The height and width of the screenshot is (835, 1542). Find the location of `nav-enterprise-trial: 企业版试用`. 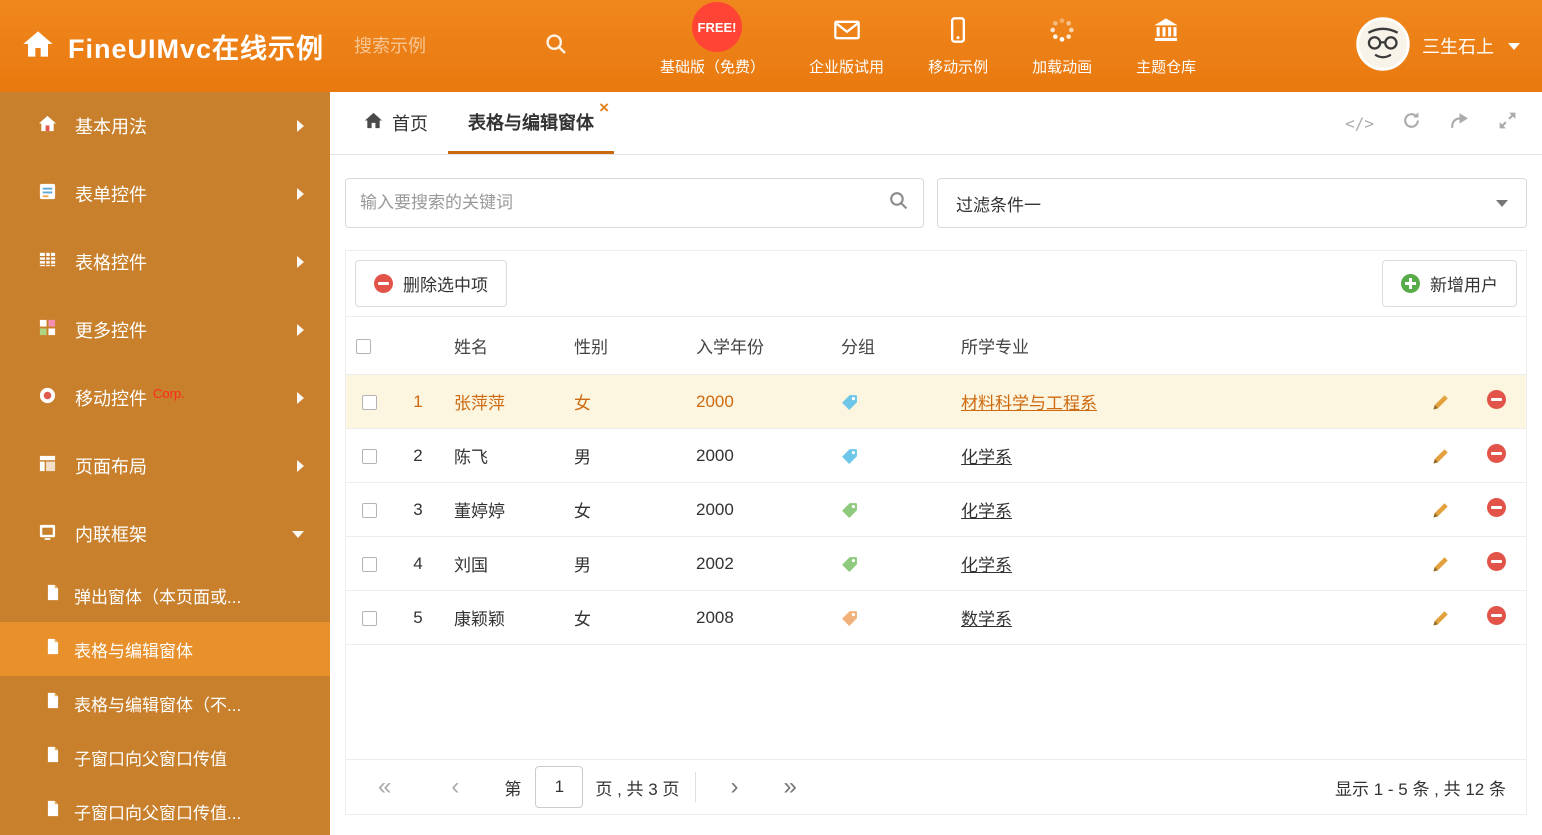

nav-enterprise-trial: 企业版试用 is located at coordinates (846, 46).